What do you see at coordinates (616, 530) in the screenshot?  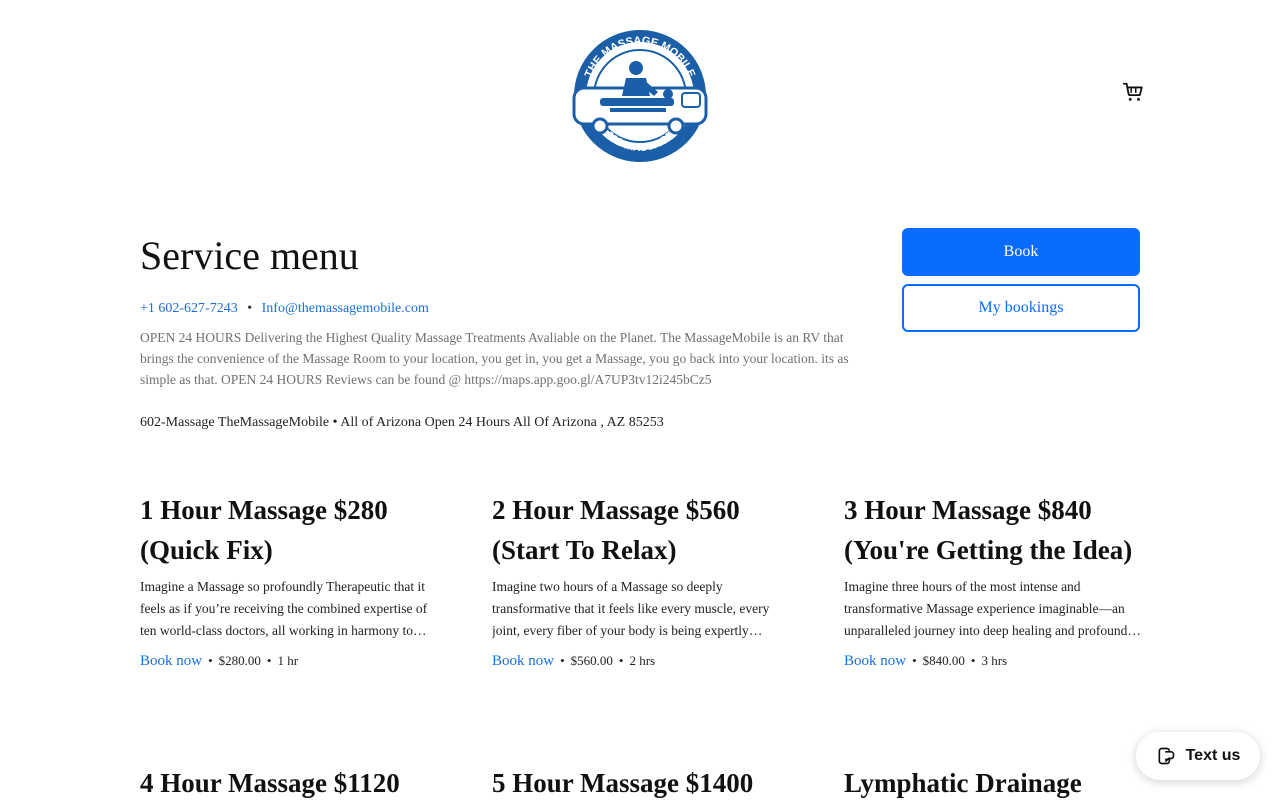 I see `service-title: 2 Hour Massage $560 (Start To Relax)` at bounding box center [616, 530].